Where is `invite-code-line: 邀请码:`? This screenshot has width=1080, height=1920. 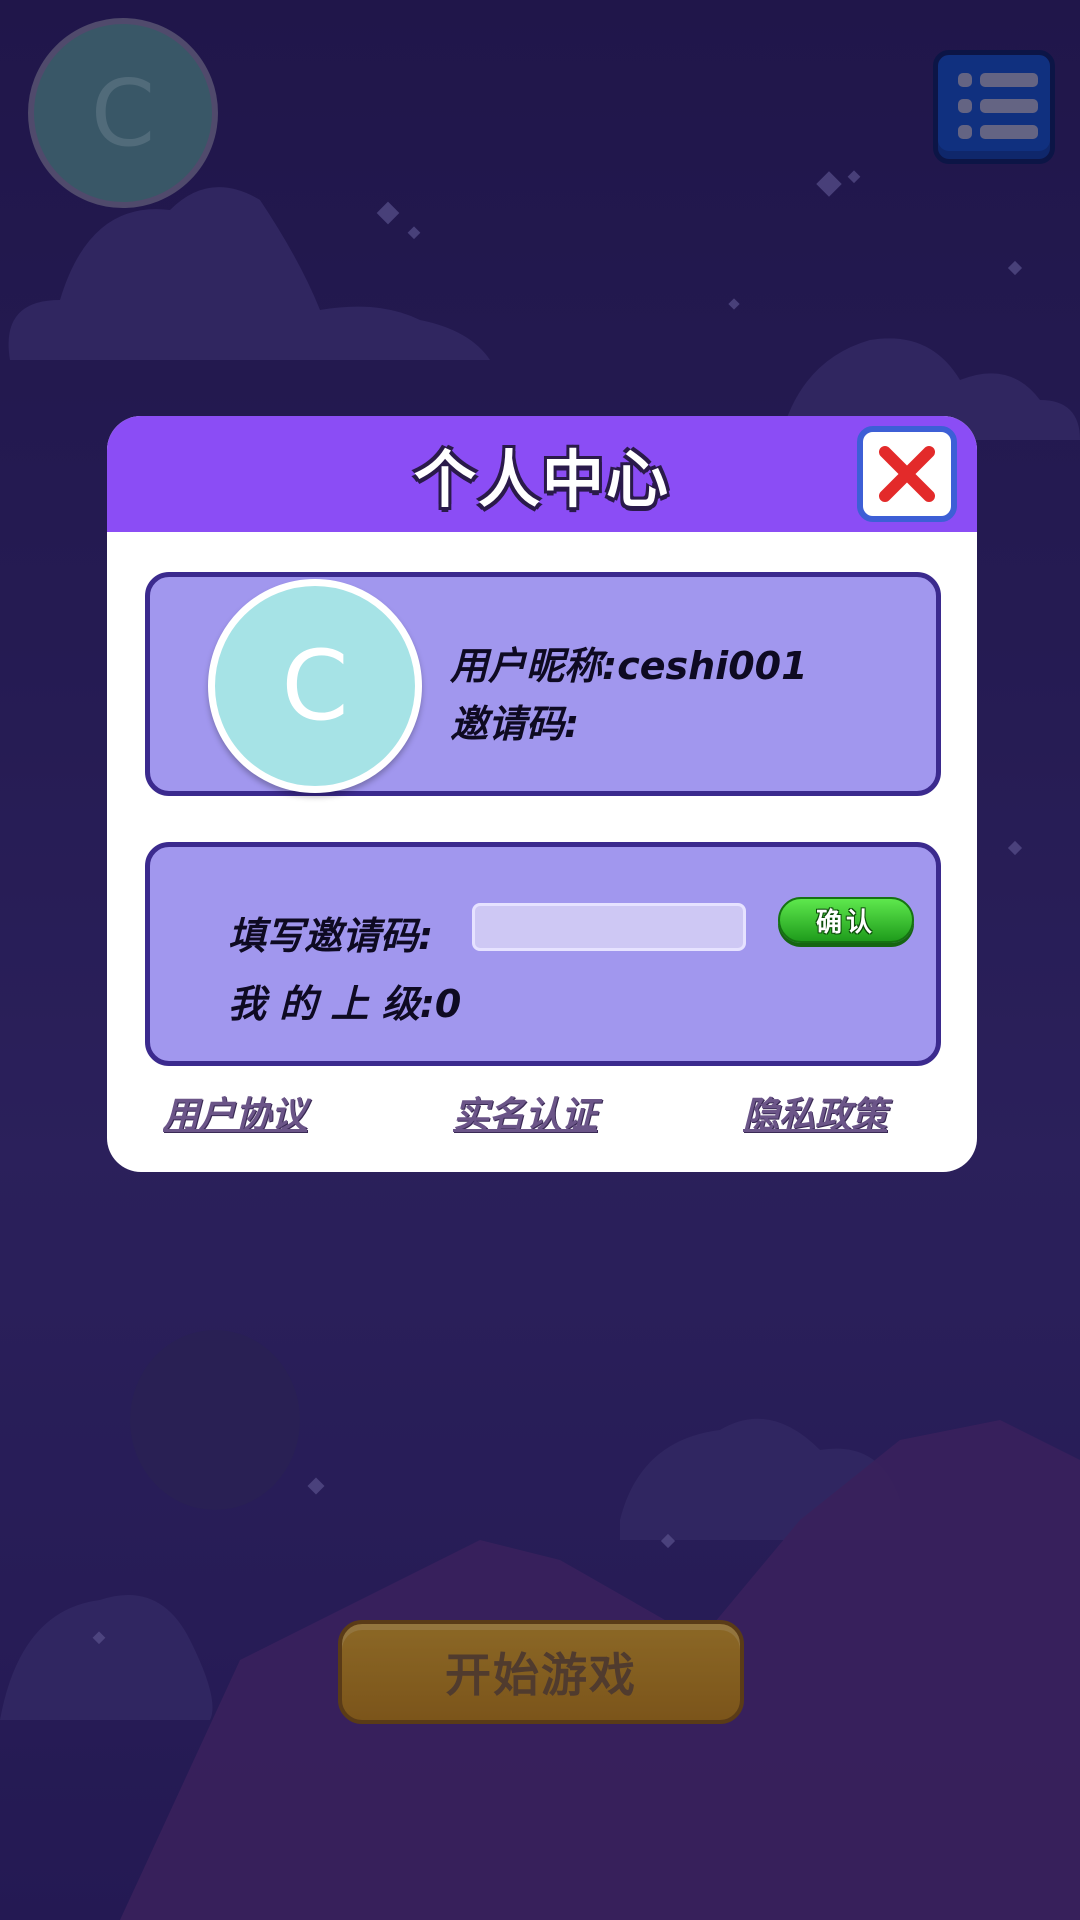
invite-code-line: 邀请码: is located at coordinates (514, 720).